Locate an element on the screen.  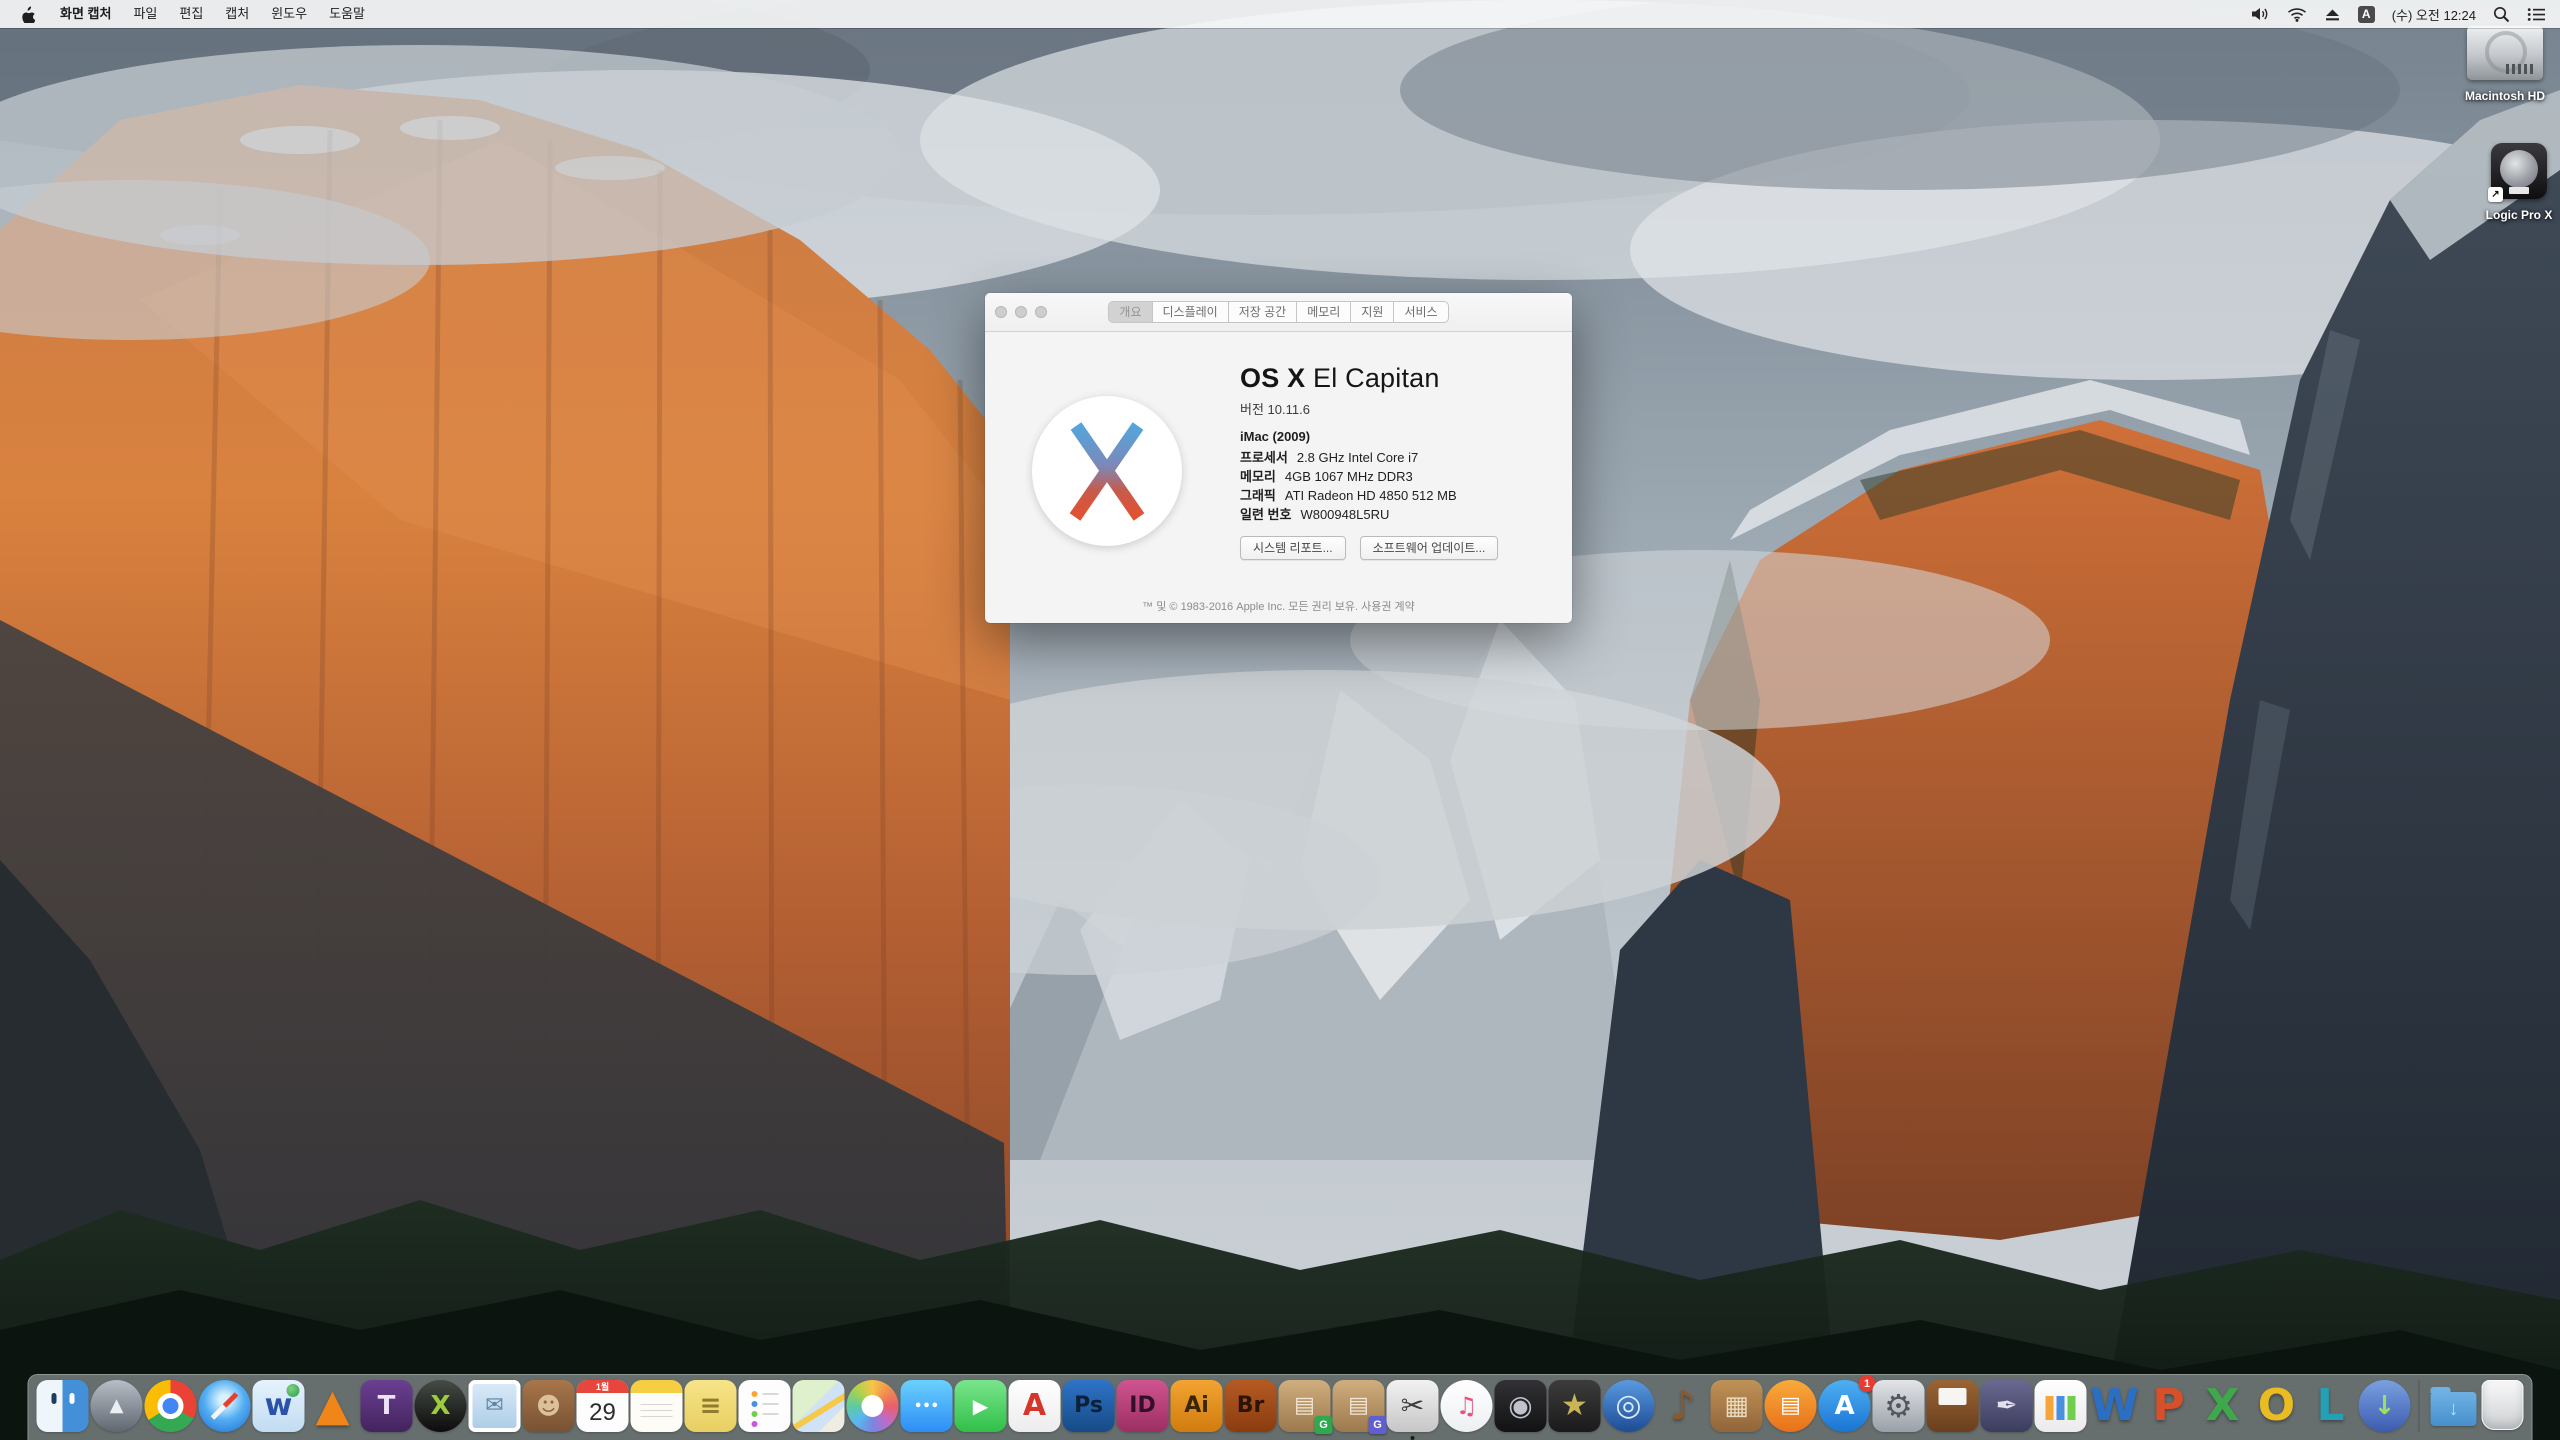
dock-w-globe-app: w is located at coordinates (278, 1406).